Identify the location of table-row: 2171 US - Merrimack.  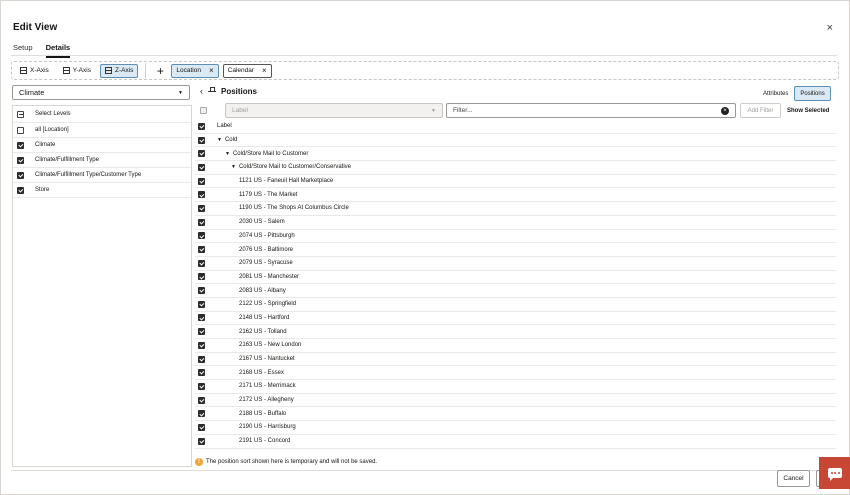
(515, 387).